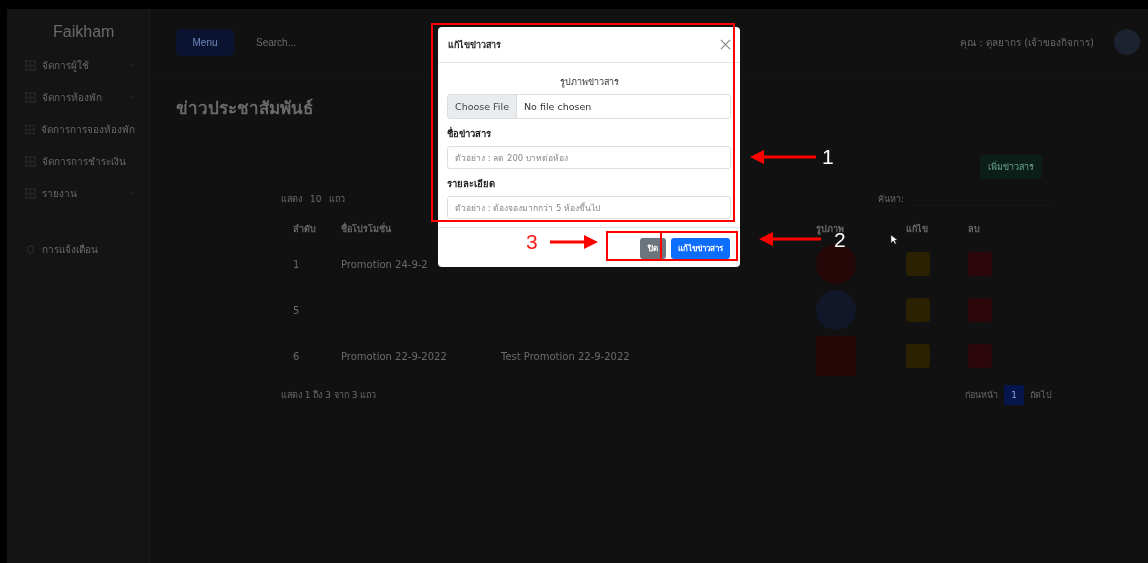 The width and height of the screenshot is (1148, 563). I want to click on table-cell: 5, so click(296, 310).